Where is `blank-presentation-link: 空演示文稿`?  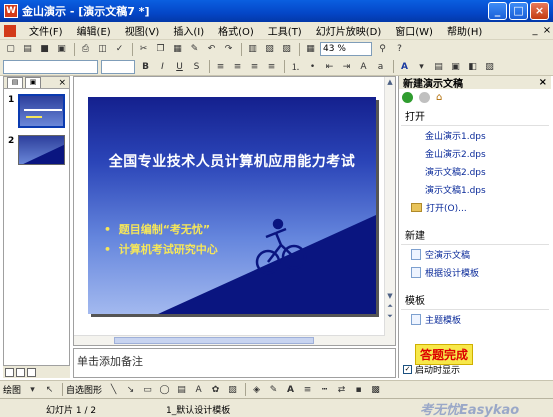 blank-presentation-link: 空演示文稿 is located at coordinates (475, 254).